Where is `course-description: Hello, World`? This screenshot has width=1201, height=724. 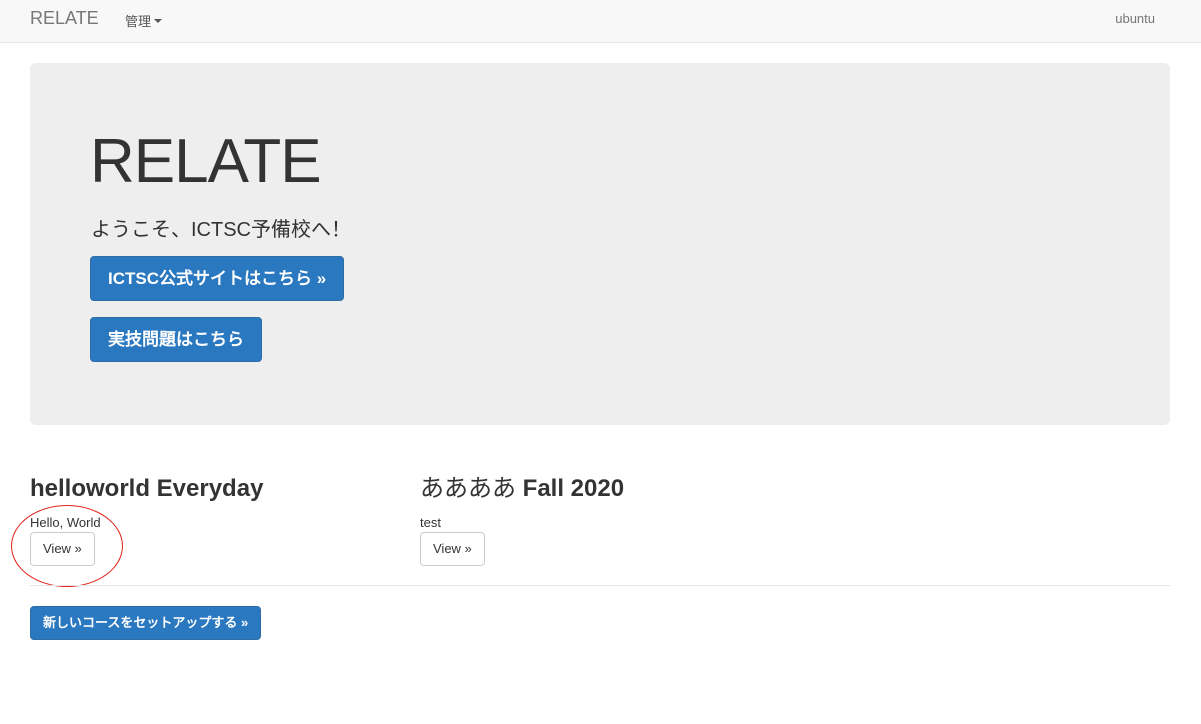
course-description: Hello, World is located at coordinates (65, 522).